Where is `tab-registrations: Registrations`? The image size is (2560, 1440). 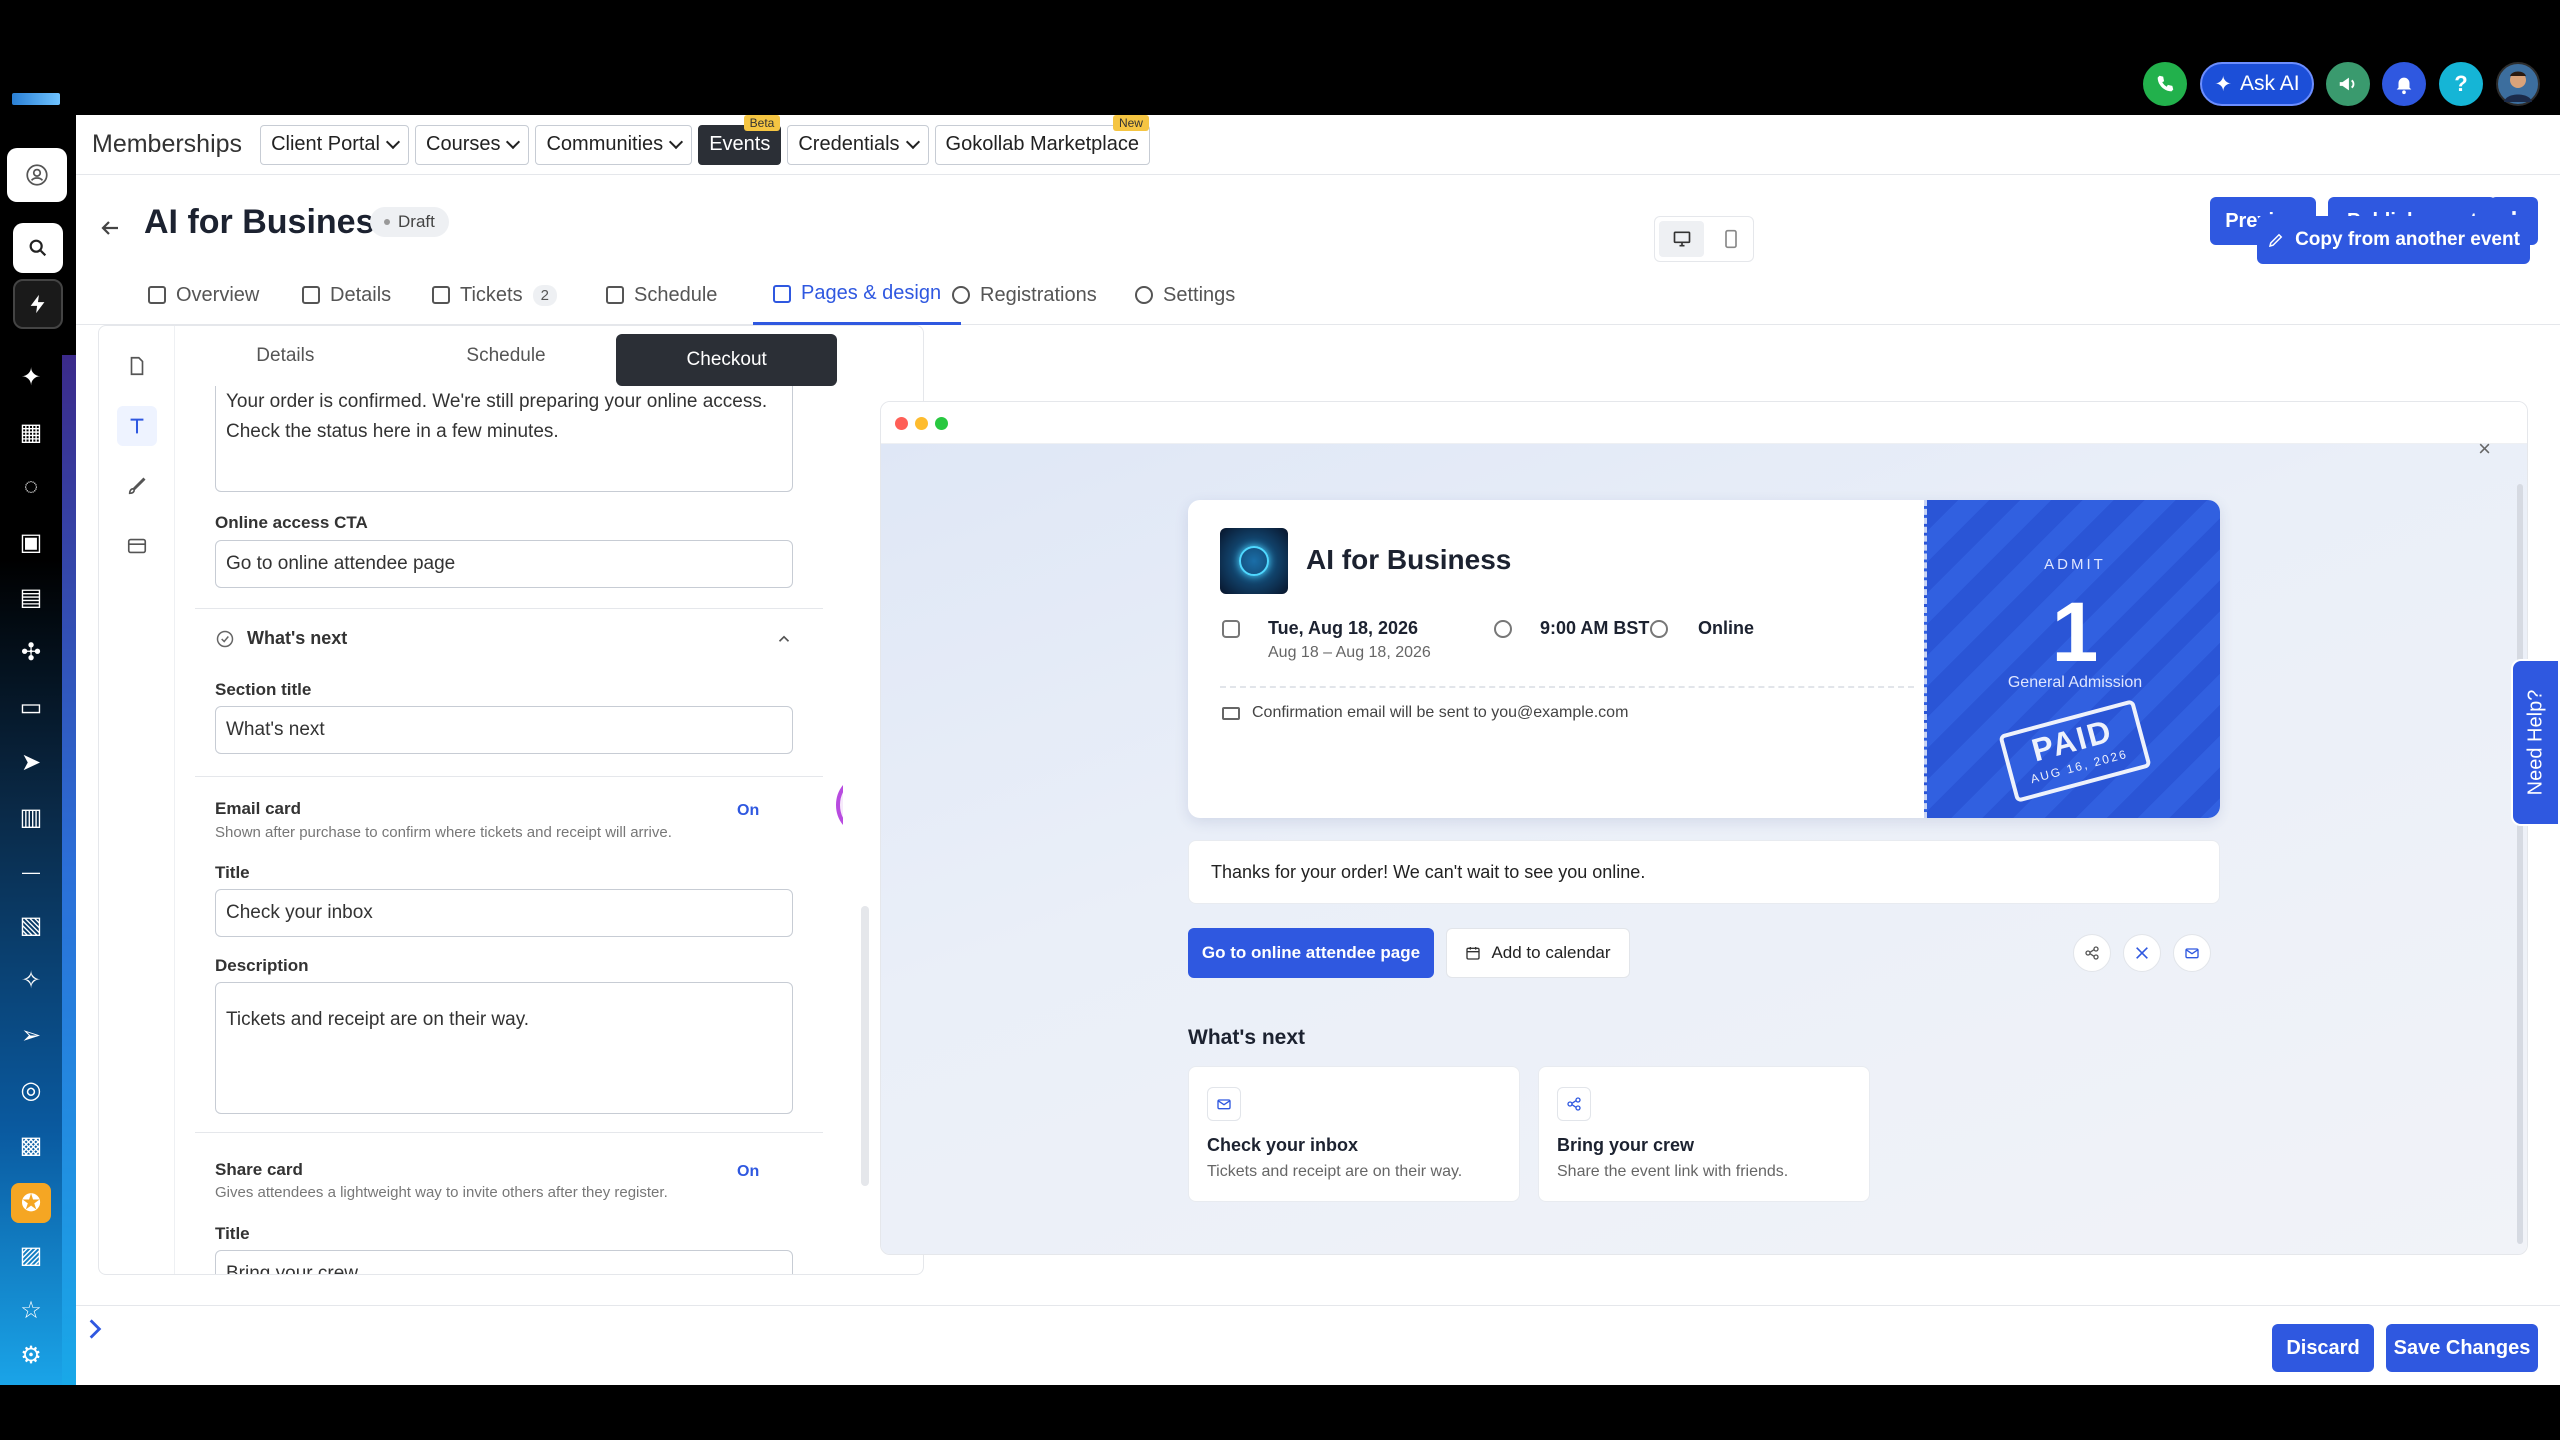
tab-registrations: Registrations is located at coordinates (1024, 295).